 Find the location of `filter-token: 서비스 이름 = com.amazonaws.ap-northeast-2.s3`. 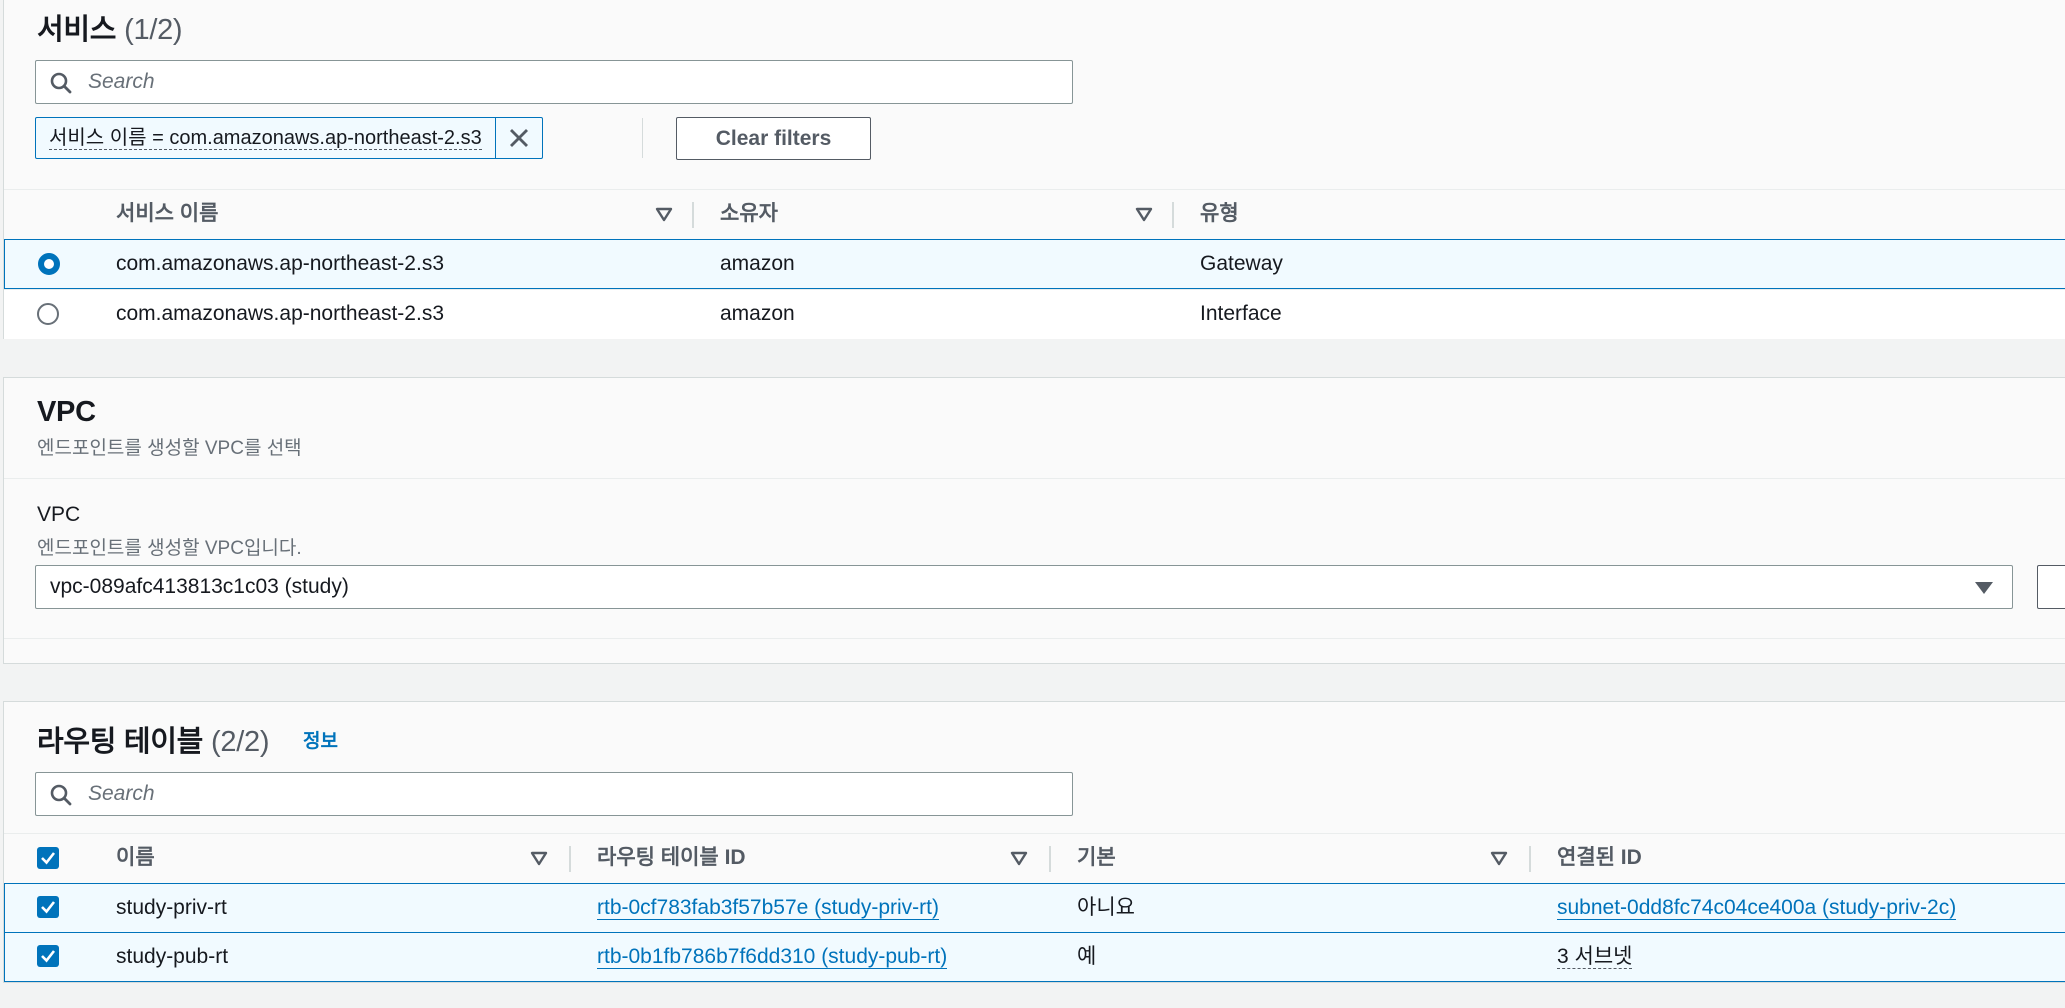

filter-token: 서비스 이름 = com.amazonaws.ap-northeast-2.s3 is located at coordinates (289, 138).